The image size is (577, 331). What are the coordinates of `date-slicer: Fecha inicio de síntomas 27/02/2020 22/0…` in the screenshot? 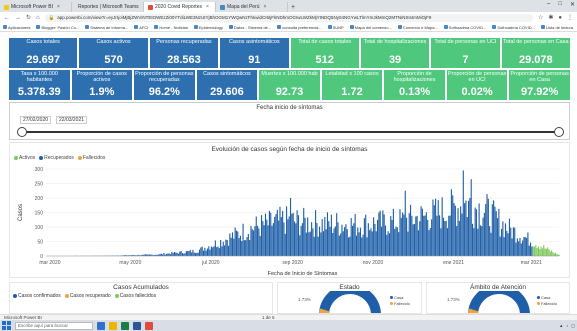 It's located at (289, 121).